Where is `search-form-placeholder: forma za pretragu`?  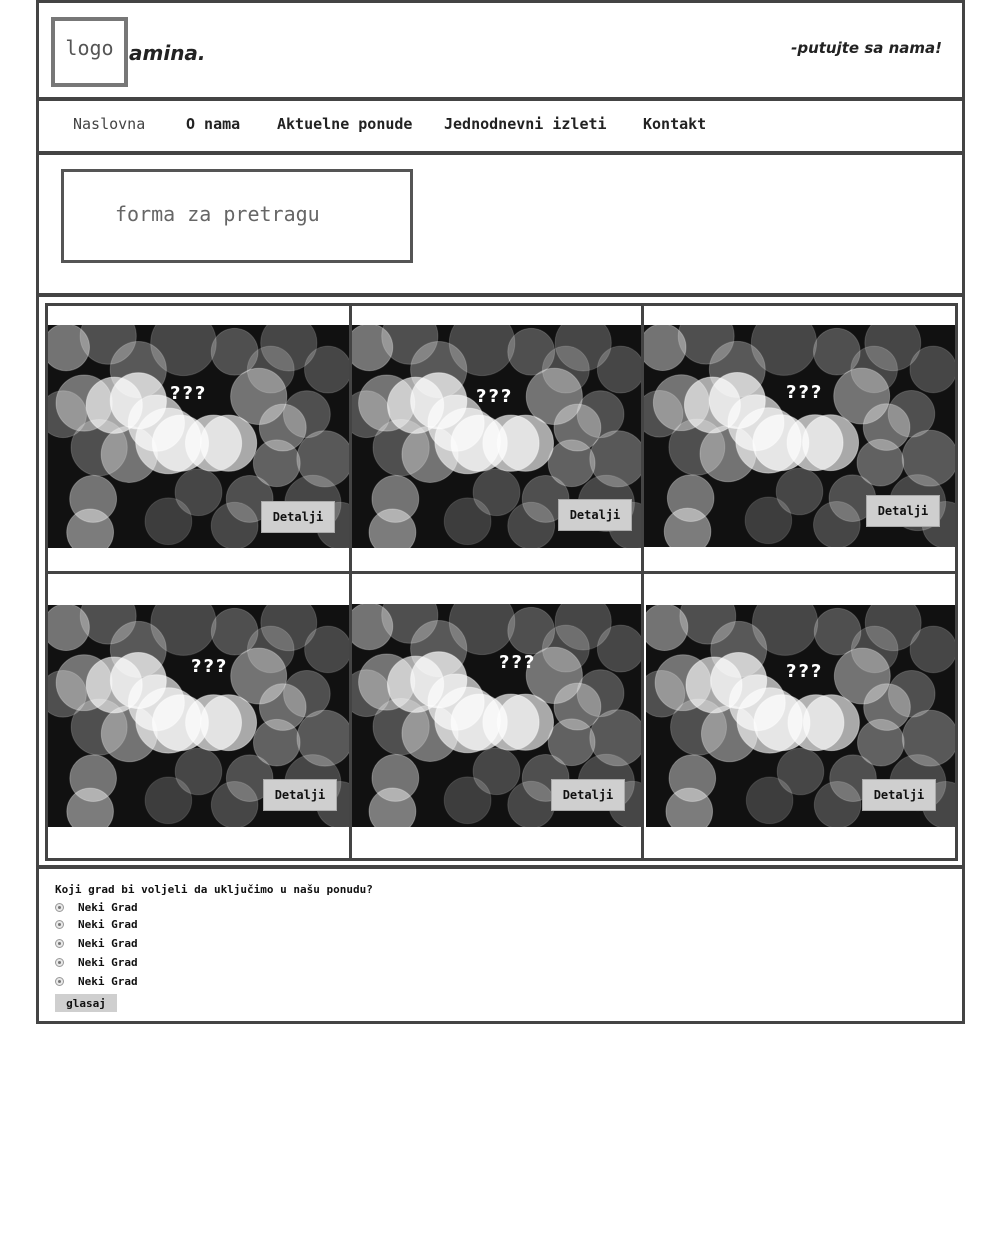
search-form-placeholder: forma za pretragu is located at coordinates (237, 216).